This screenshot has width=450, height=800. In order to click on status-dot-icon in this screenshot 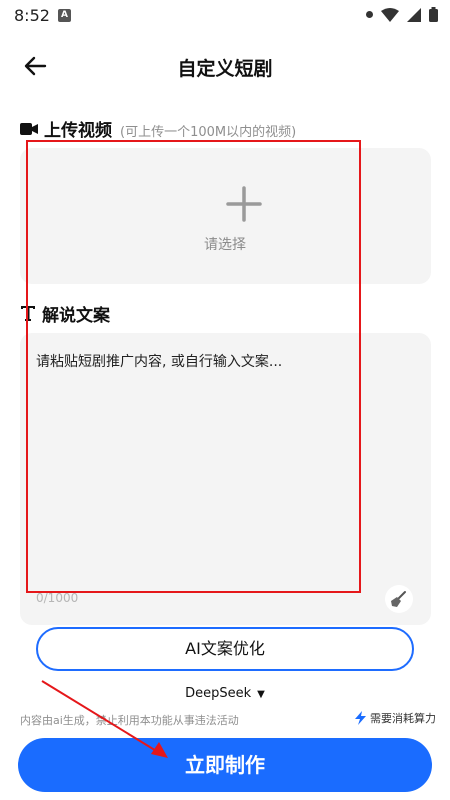, I will do `click(369, 14)`.